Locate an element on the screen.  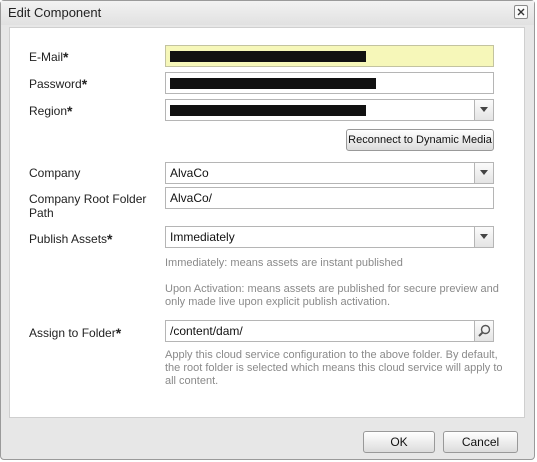
email-field is located at coordinates (329, 56).